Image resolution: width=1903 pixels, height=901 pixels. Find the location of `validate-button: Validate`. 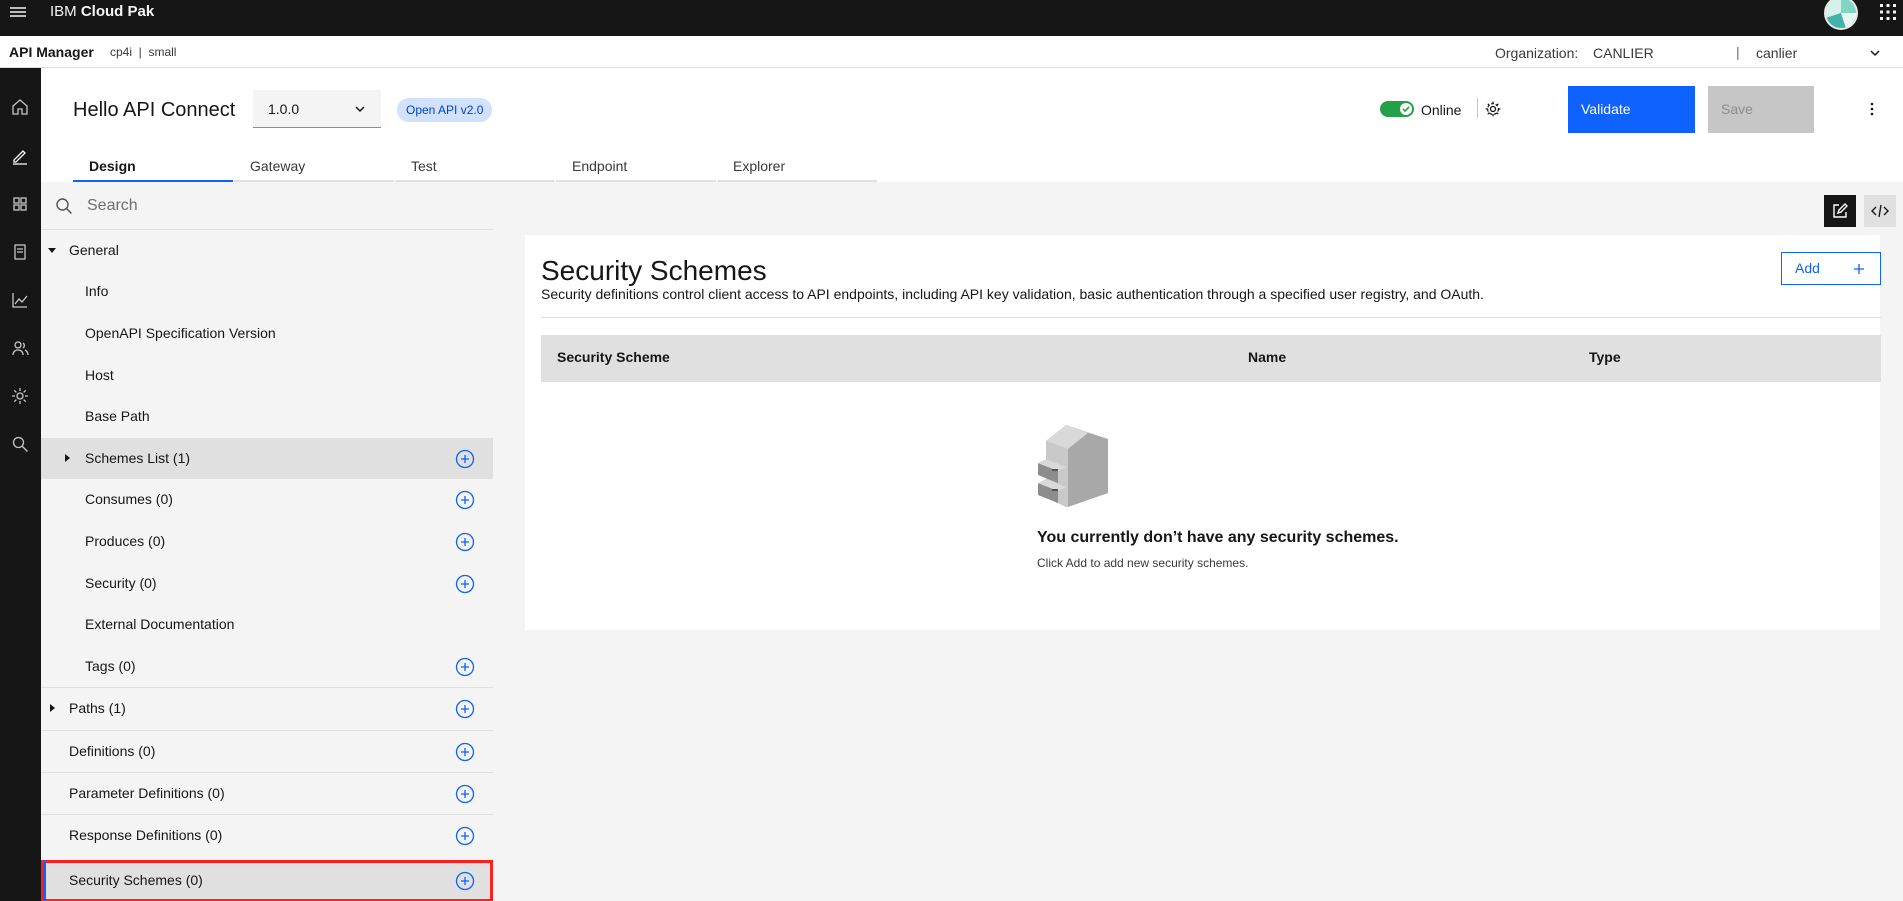

validate-button: Validate is located at coordinates (1631, 109).